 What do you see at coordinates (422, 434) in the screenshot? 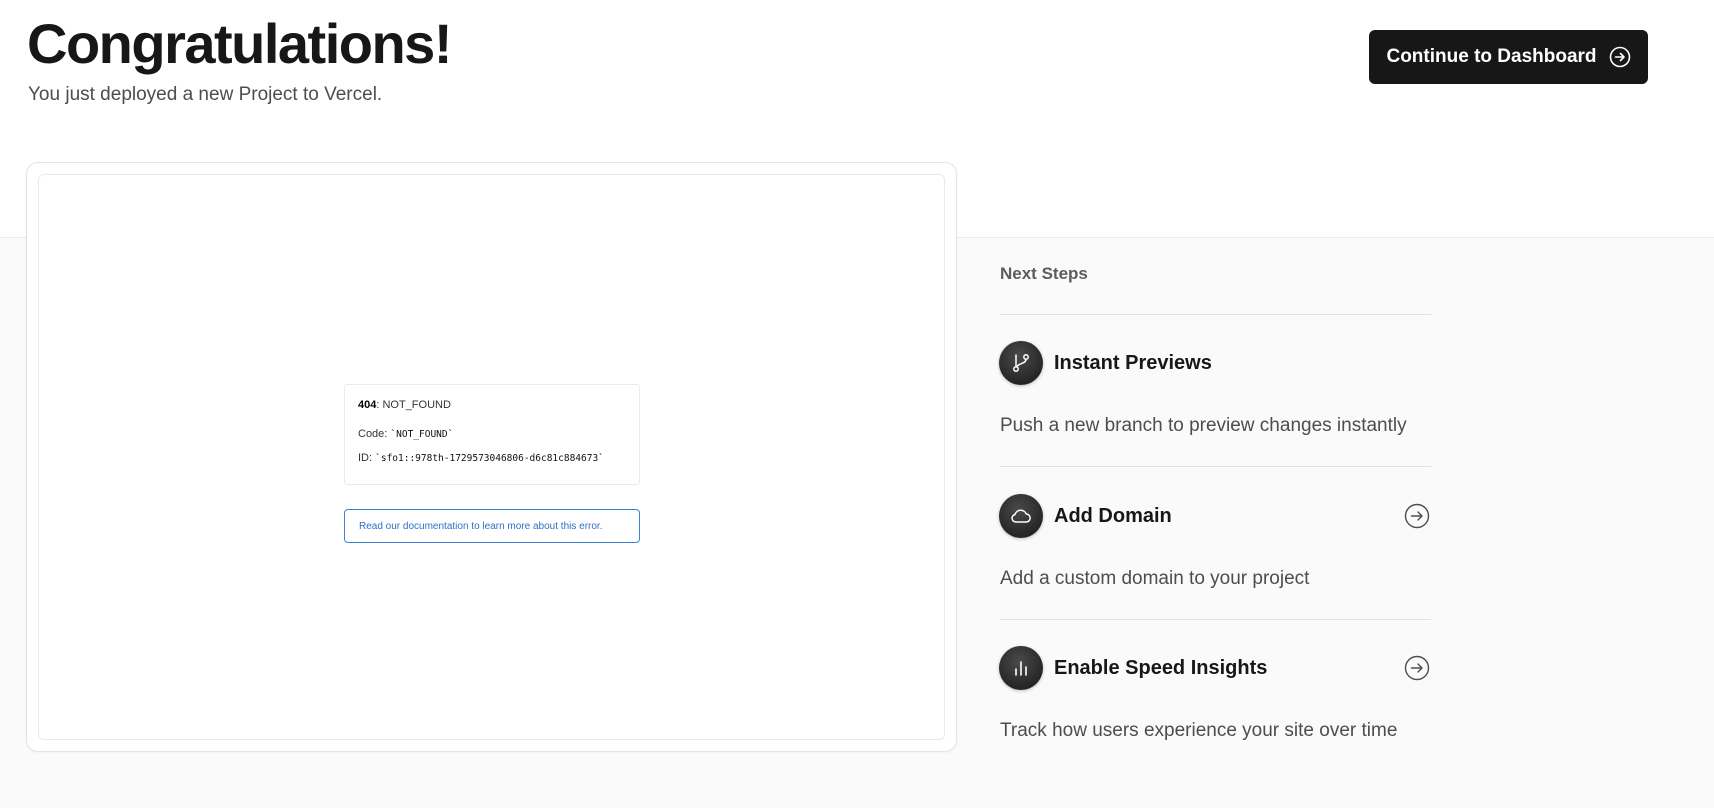
I see `error-code-value: `NOT_FOUND`` at bounding box center [422, 434].